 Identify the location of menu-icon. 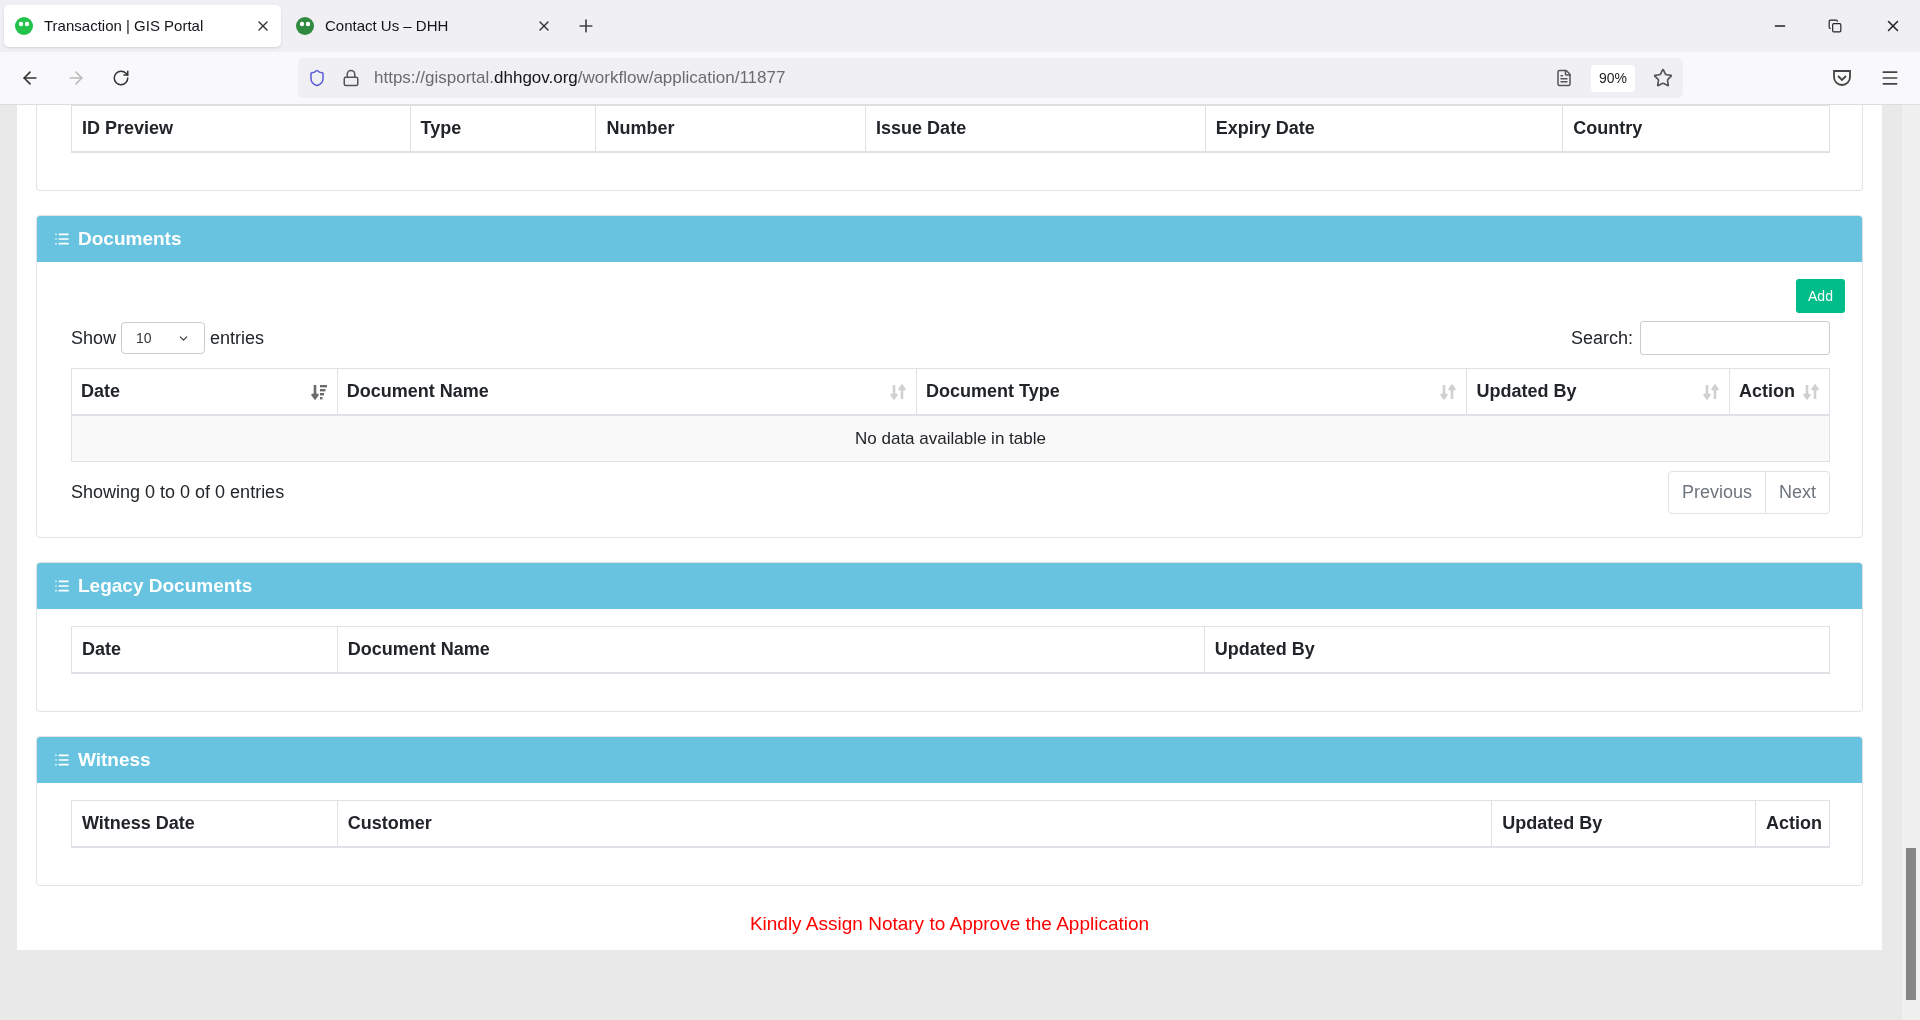
(1890, 78).